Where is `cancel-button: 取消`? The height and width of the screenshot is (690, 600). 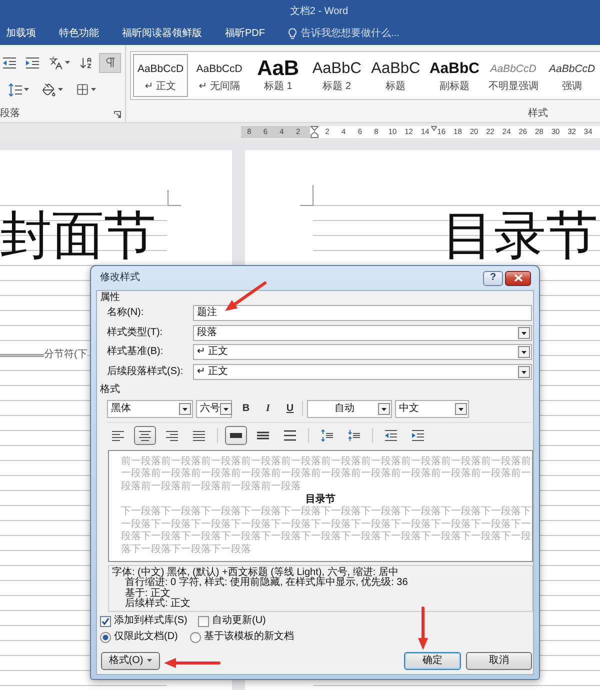 cancel-button: 取消 is located at coordinates (499, 661).